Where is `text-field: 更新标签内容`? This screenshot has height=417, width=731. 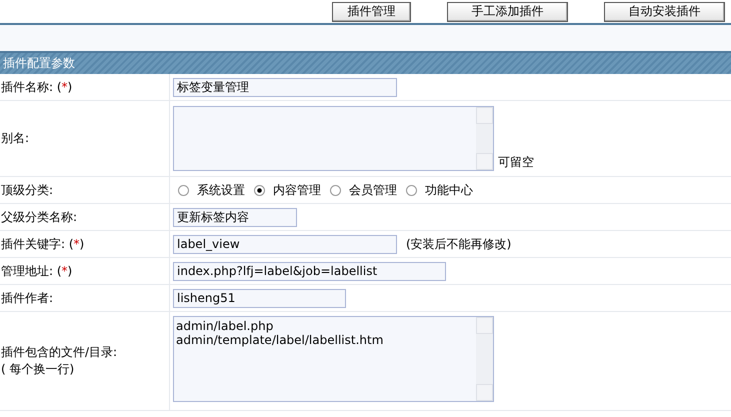
text-field: 更新标签内容 is located at coordinates (235, 217).